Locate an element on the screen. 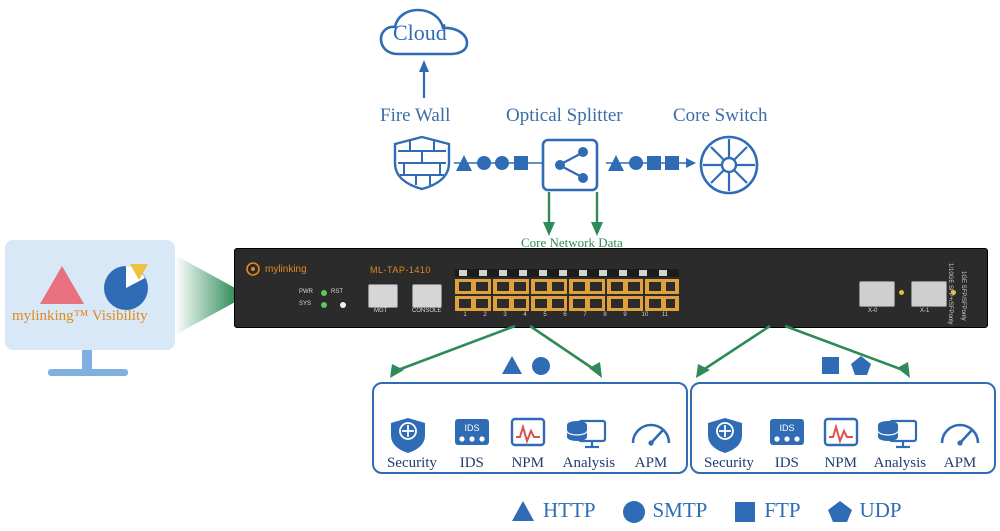 The image size is (1000, 531). square-marker is located at coordinates (830, 365).